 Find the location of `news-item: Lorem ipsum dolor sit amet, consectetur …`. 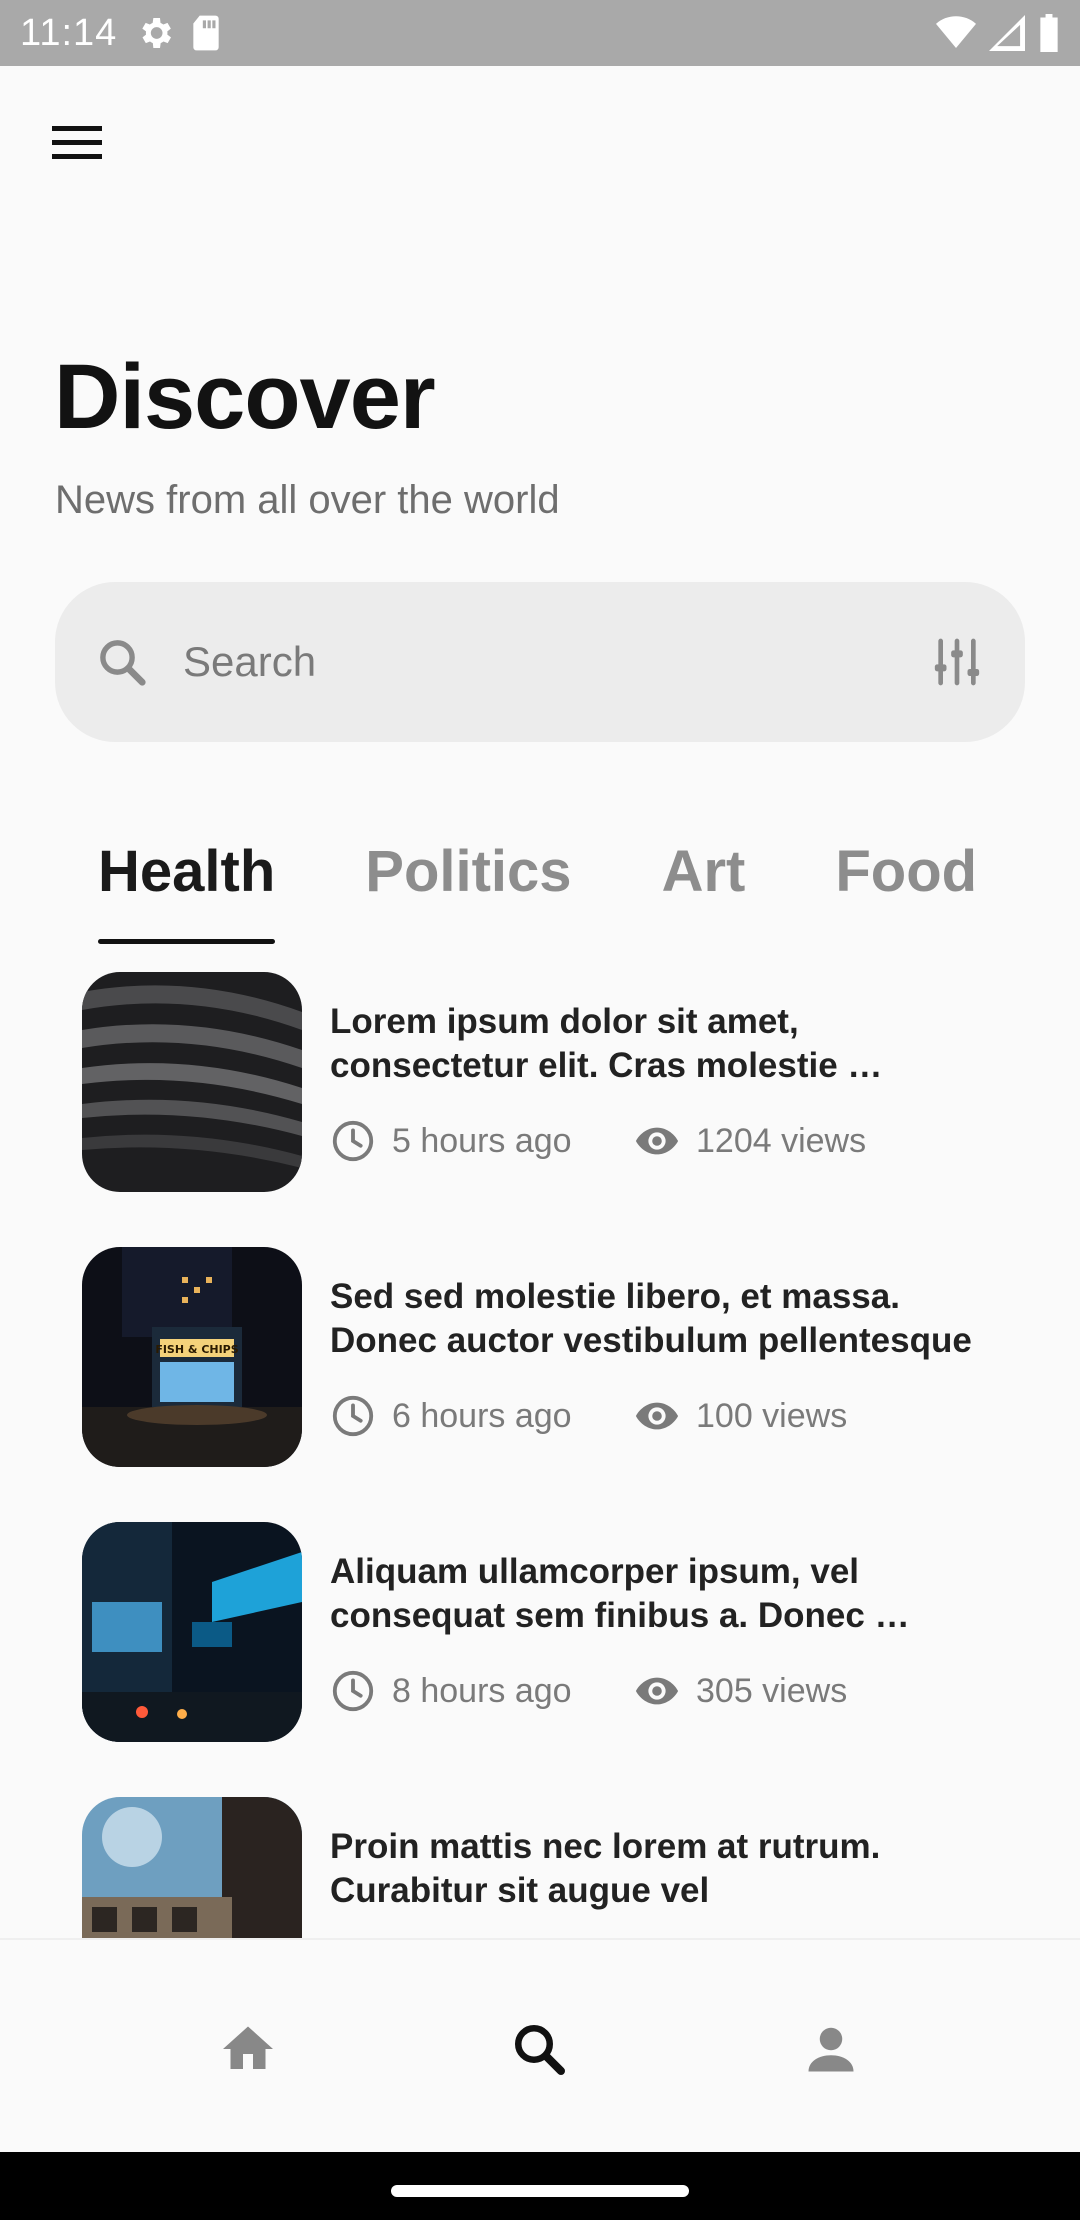

news-item: Lorem ipsum dolor sit amet, consectetur … is located at coordinates (542, 1082).